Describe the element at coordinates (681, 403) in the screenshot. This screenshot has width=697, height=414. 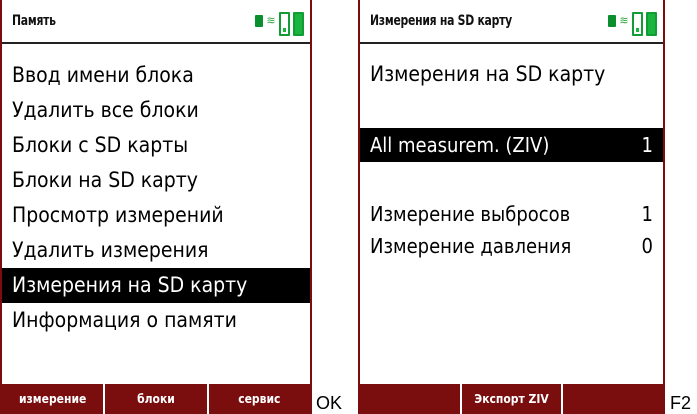
I see `f2-key-label: F2` at that location.